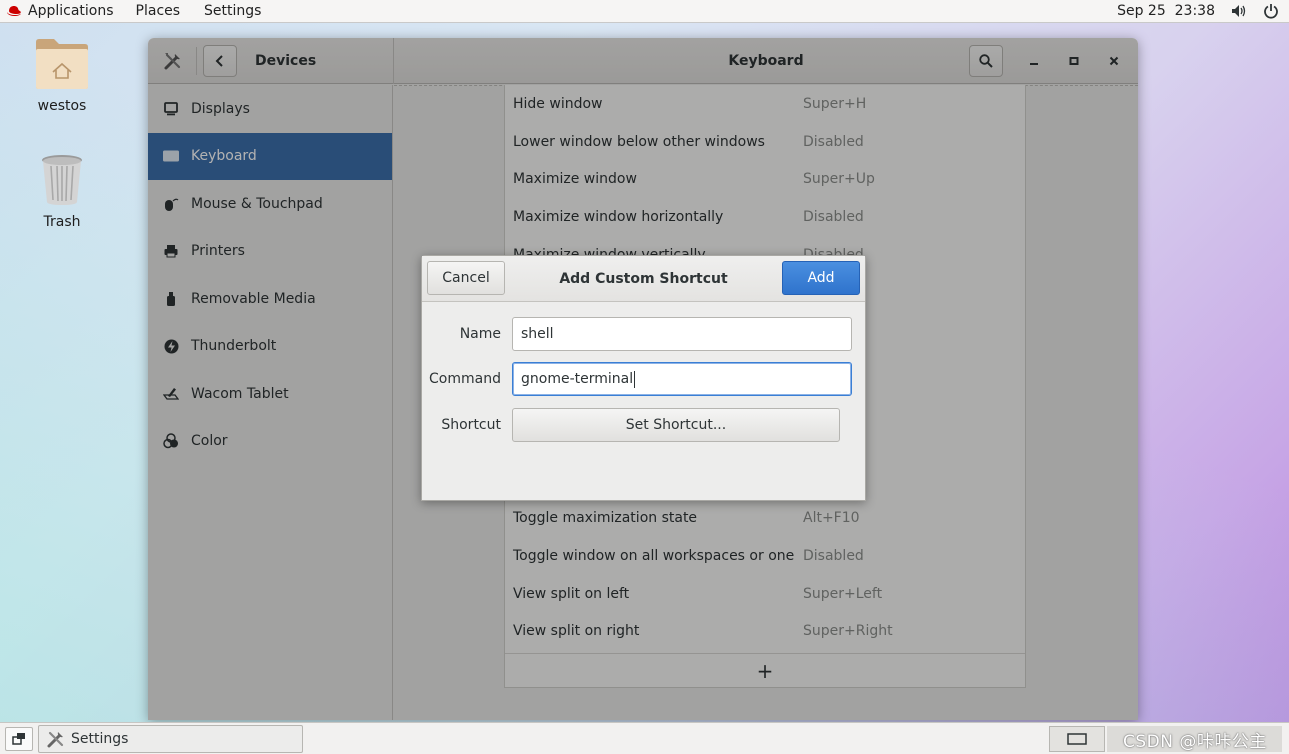 The height and width of the screenshot is (754, 1289). What do you see at coordinates (1195, 742) in the screenshot?
I see `watermark: CSDN @咔咔公主` at bounding box center [1195, 742].